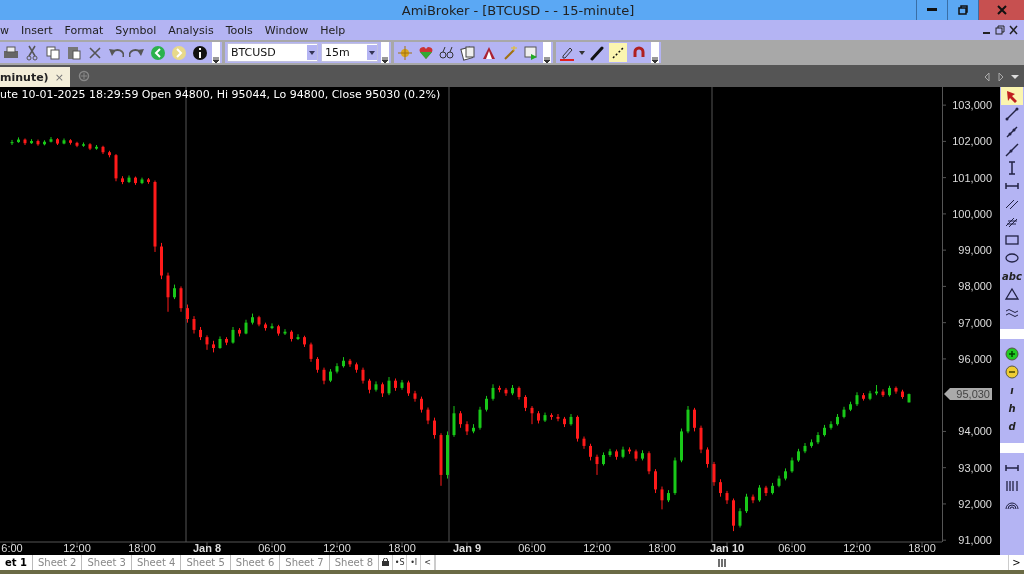 The width and height of the screenshot is (1024, 574). What do you see at coordinates (1012, 426) in the screenshot?
I see `palette-tool-button: d` at bounding box center [1012, 426].